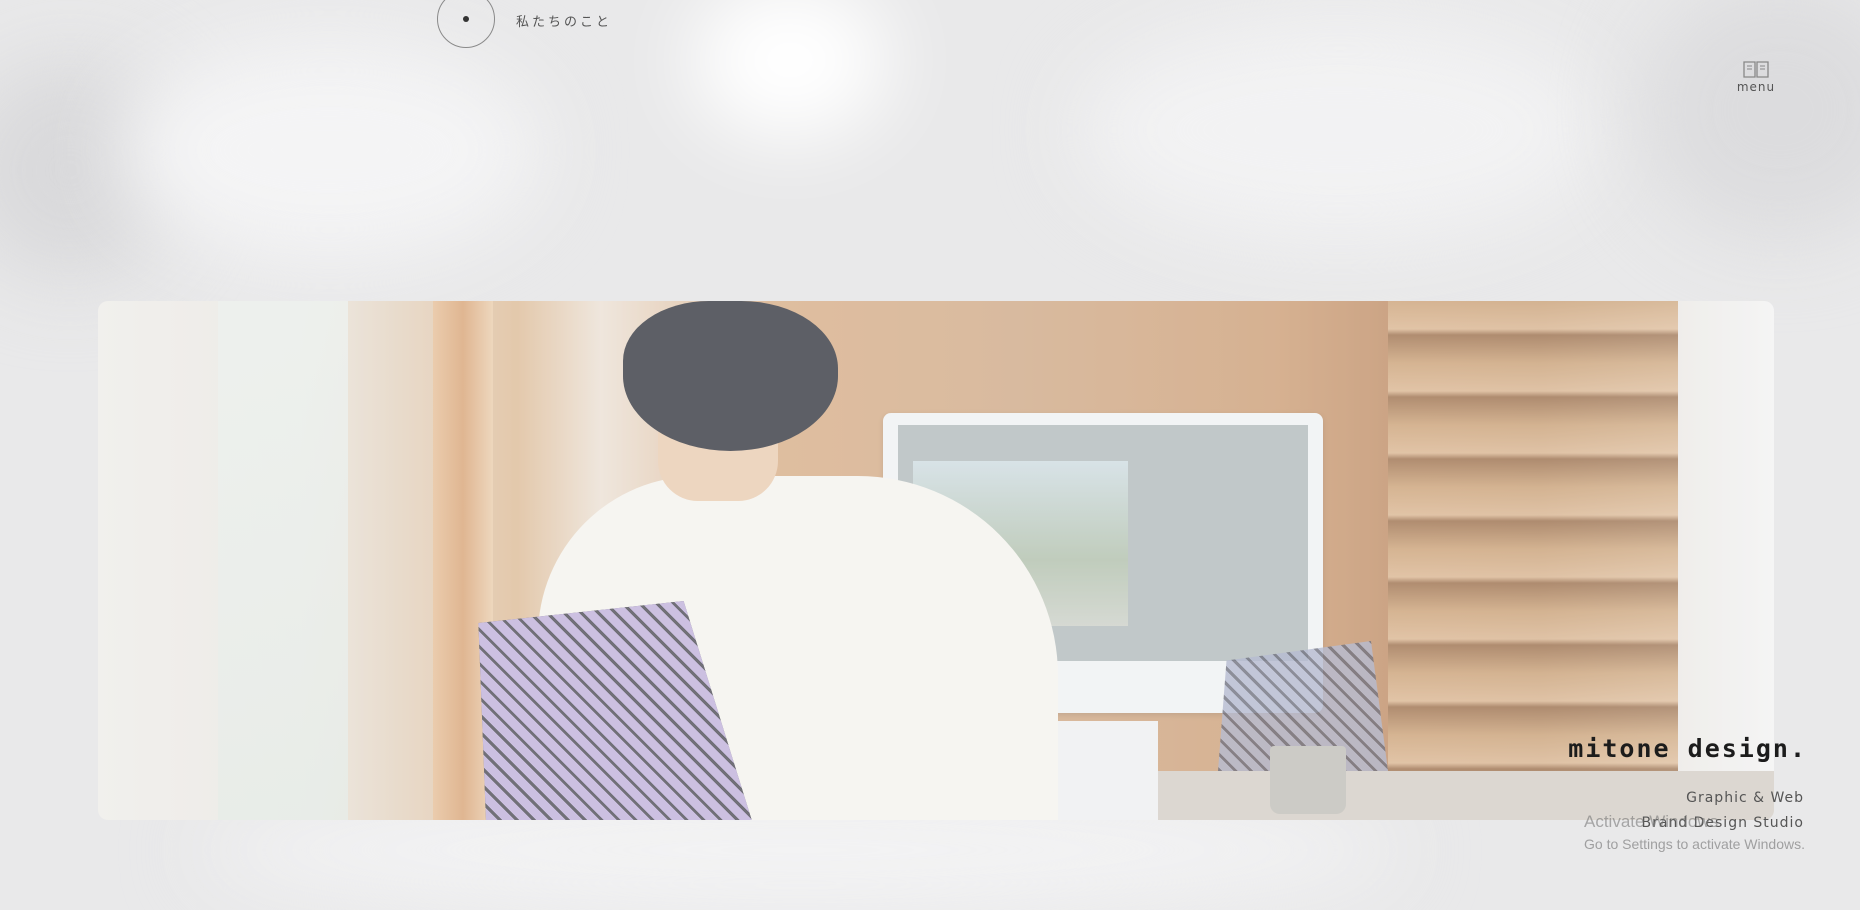 This screenshot has width=1860, height=910. I want to click on menu-button: menu, so click(1756, 77).